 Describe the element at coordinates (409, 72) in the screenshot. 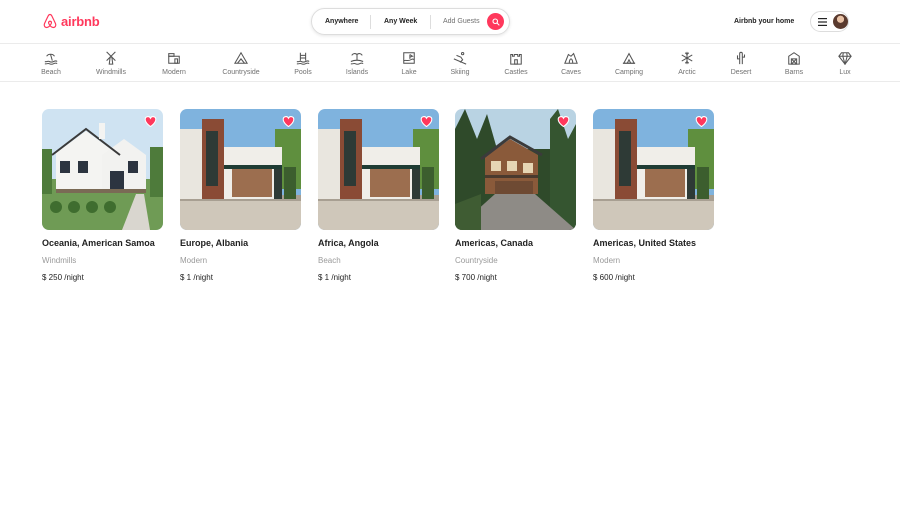

I see `category-label: Lake` at that location.